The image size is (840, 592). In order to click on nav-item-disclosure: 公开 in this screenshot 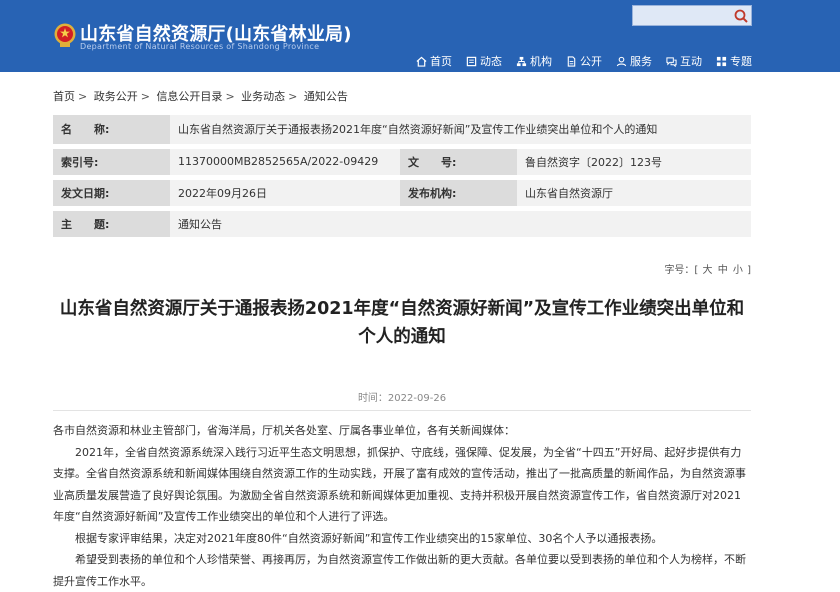, I will do `click(584, 61)`.